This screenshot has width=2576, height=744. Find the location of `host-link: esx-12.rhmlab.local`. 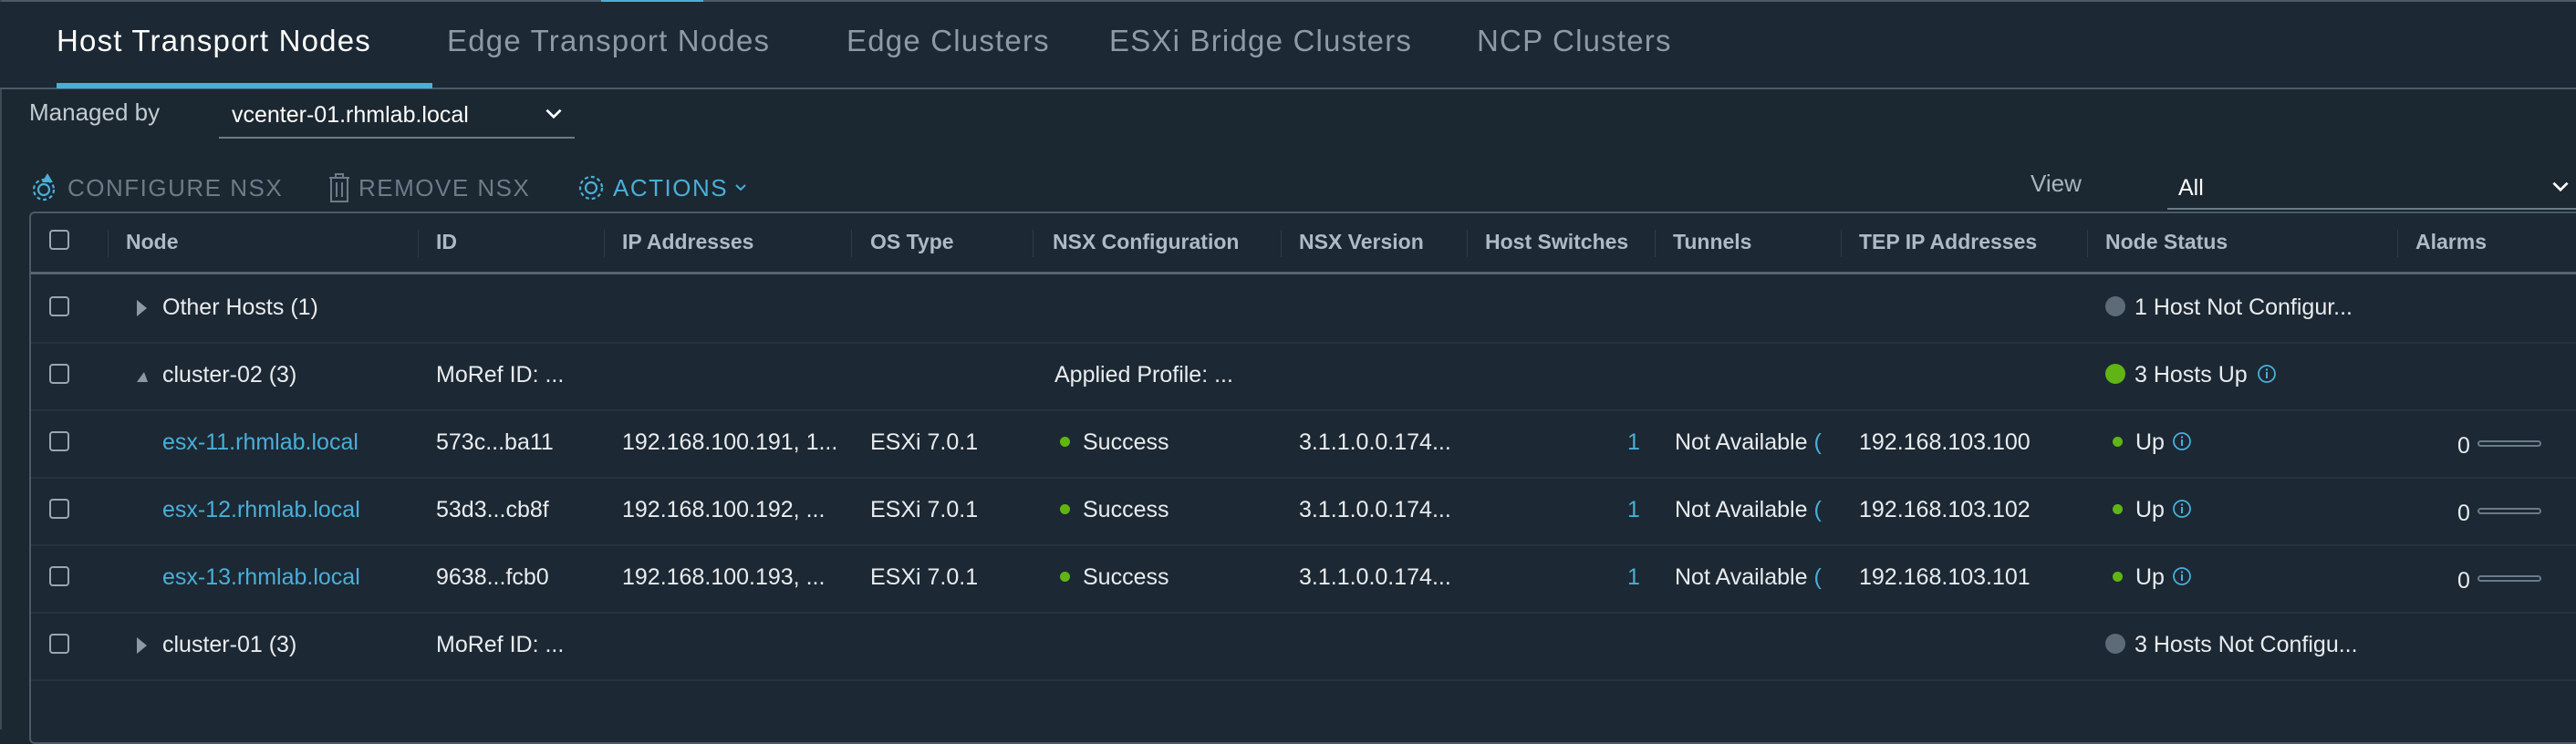

host-link: esx-12.rhmlab.local is located at coordinates (261, 510).